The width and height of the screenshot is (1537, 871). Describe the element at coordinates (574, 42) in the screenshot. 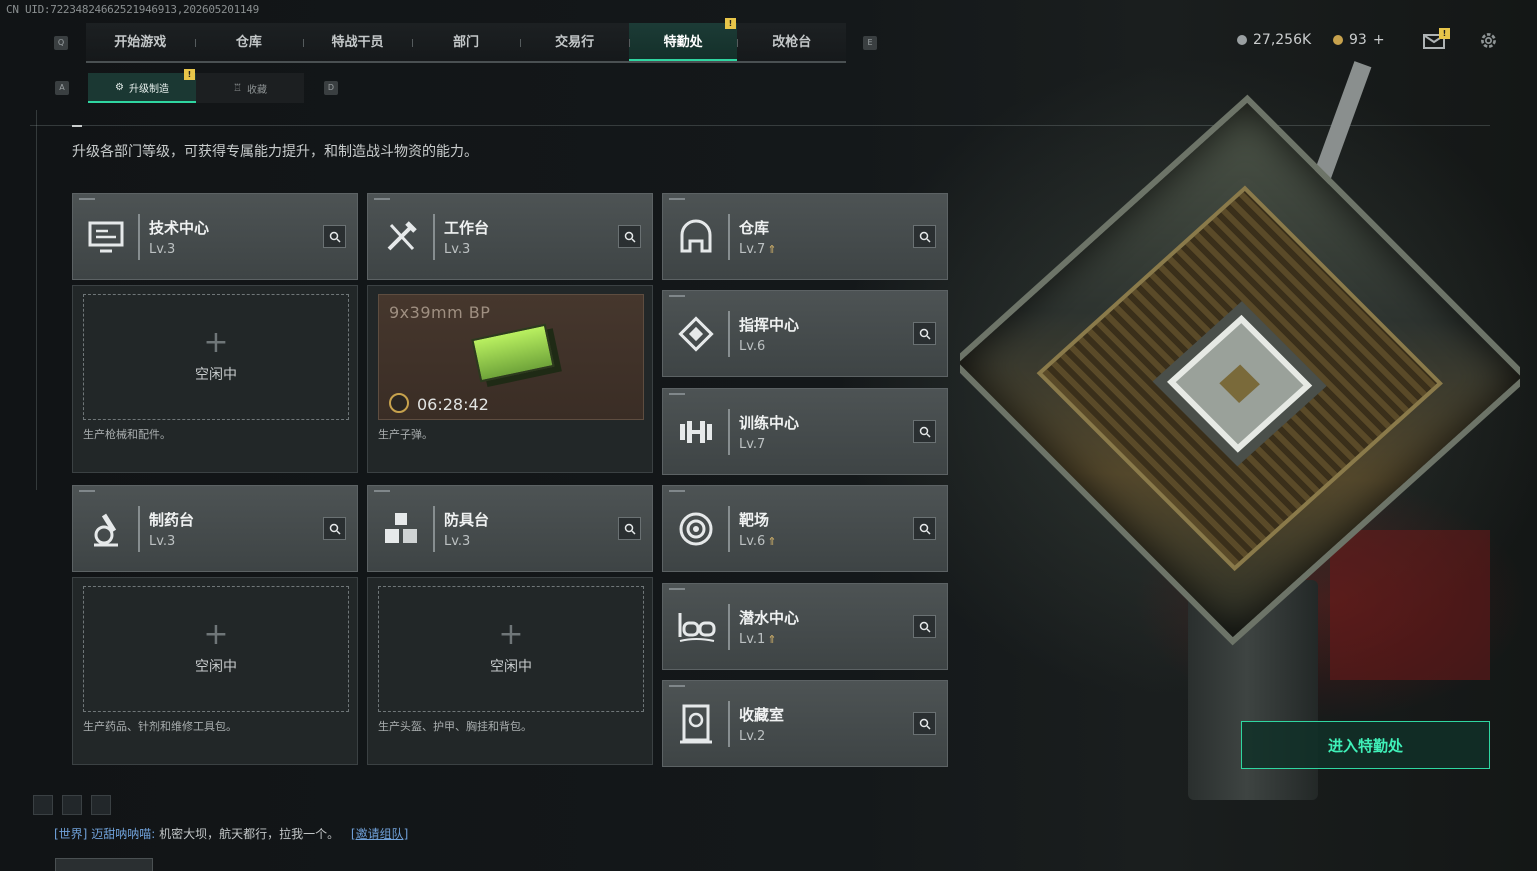

I see `tab-trade: 交易行` at that location.